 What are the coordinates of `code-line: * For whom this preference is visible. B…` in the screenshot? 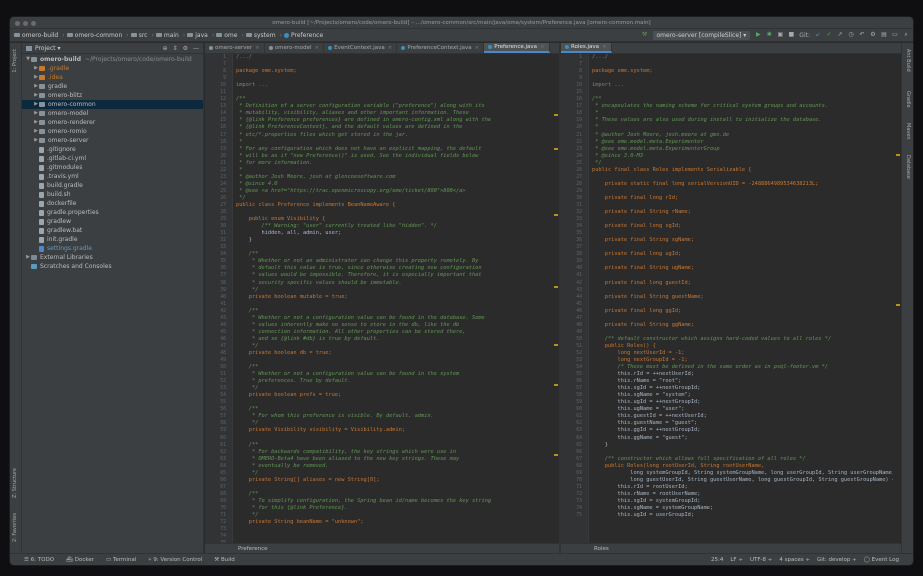 It's located at (393, 416).